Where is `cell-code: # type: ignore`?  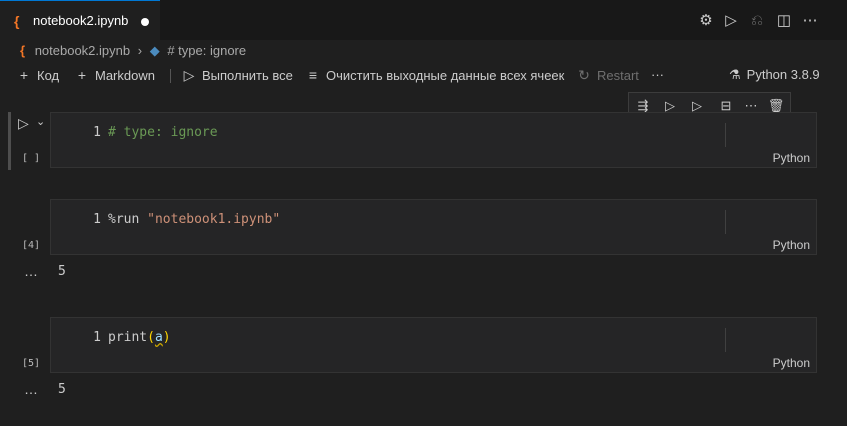 cell-code: # type: ignore is located at coordinates (163, 132).